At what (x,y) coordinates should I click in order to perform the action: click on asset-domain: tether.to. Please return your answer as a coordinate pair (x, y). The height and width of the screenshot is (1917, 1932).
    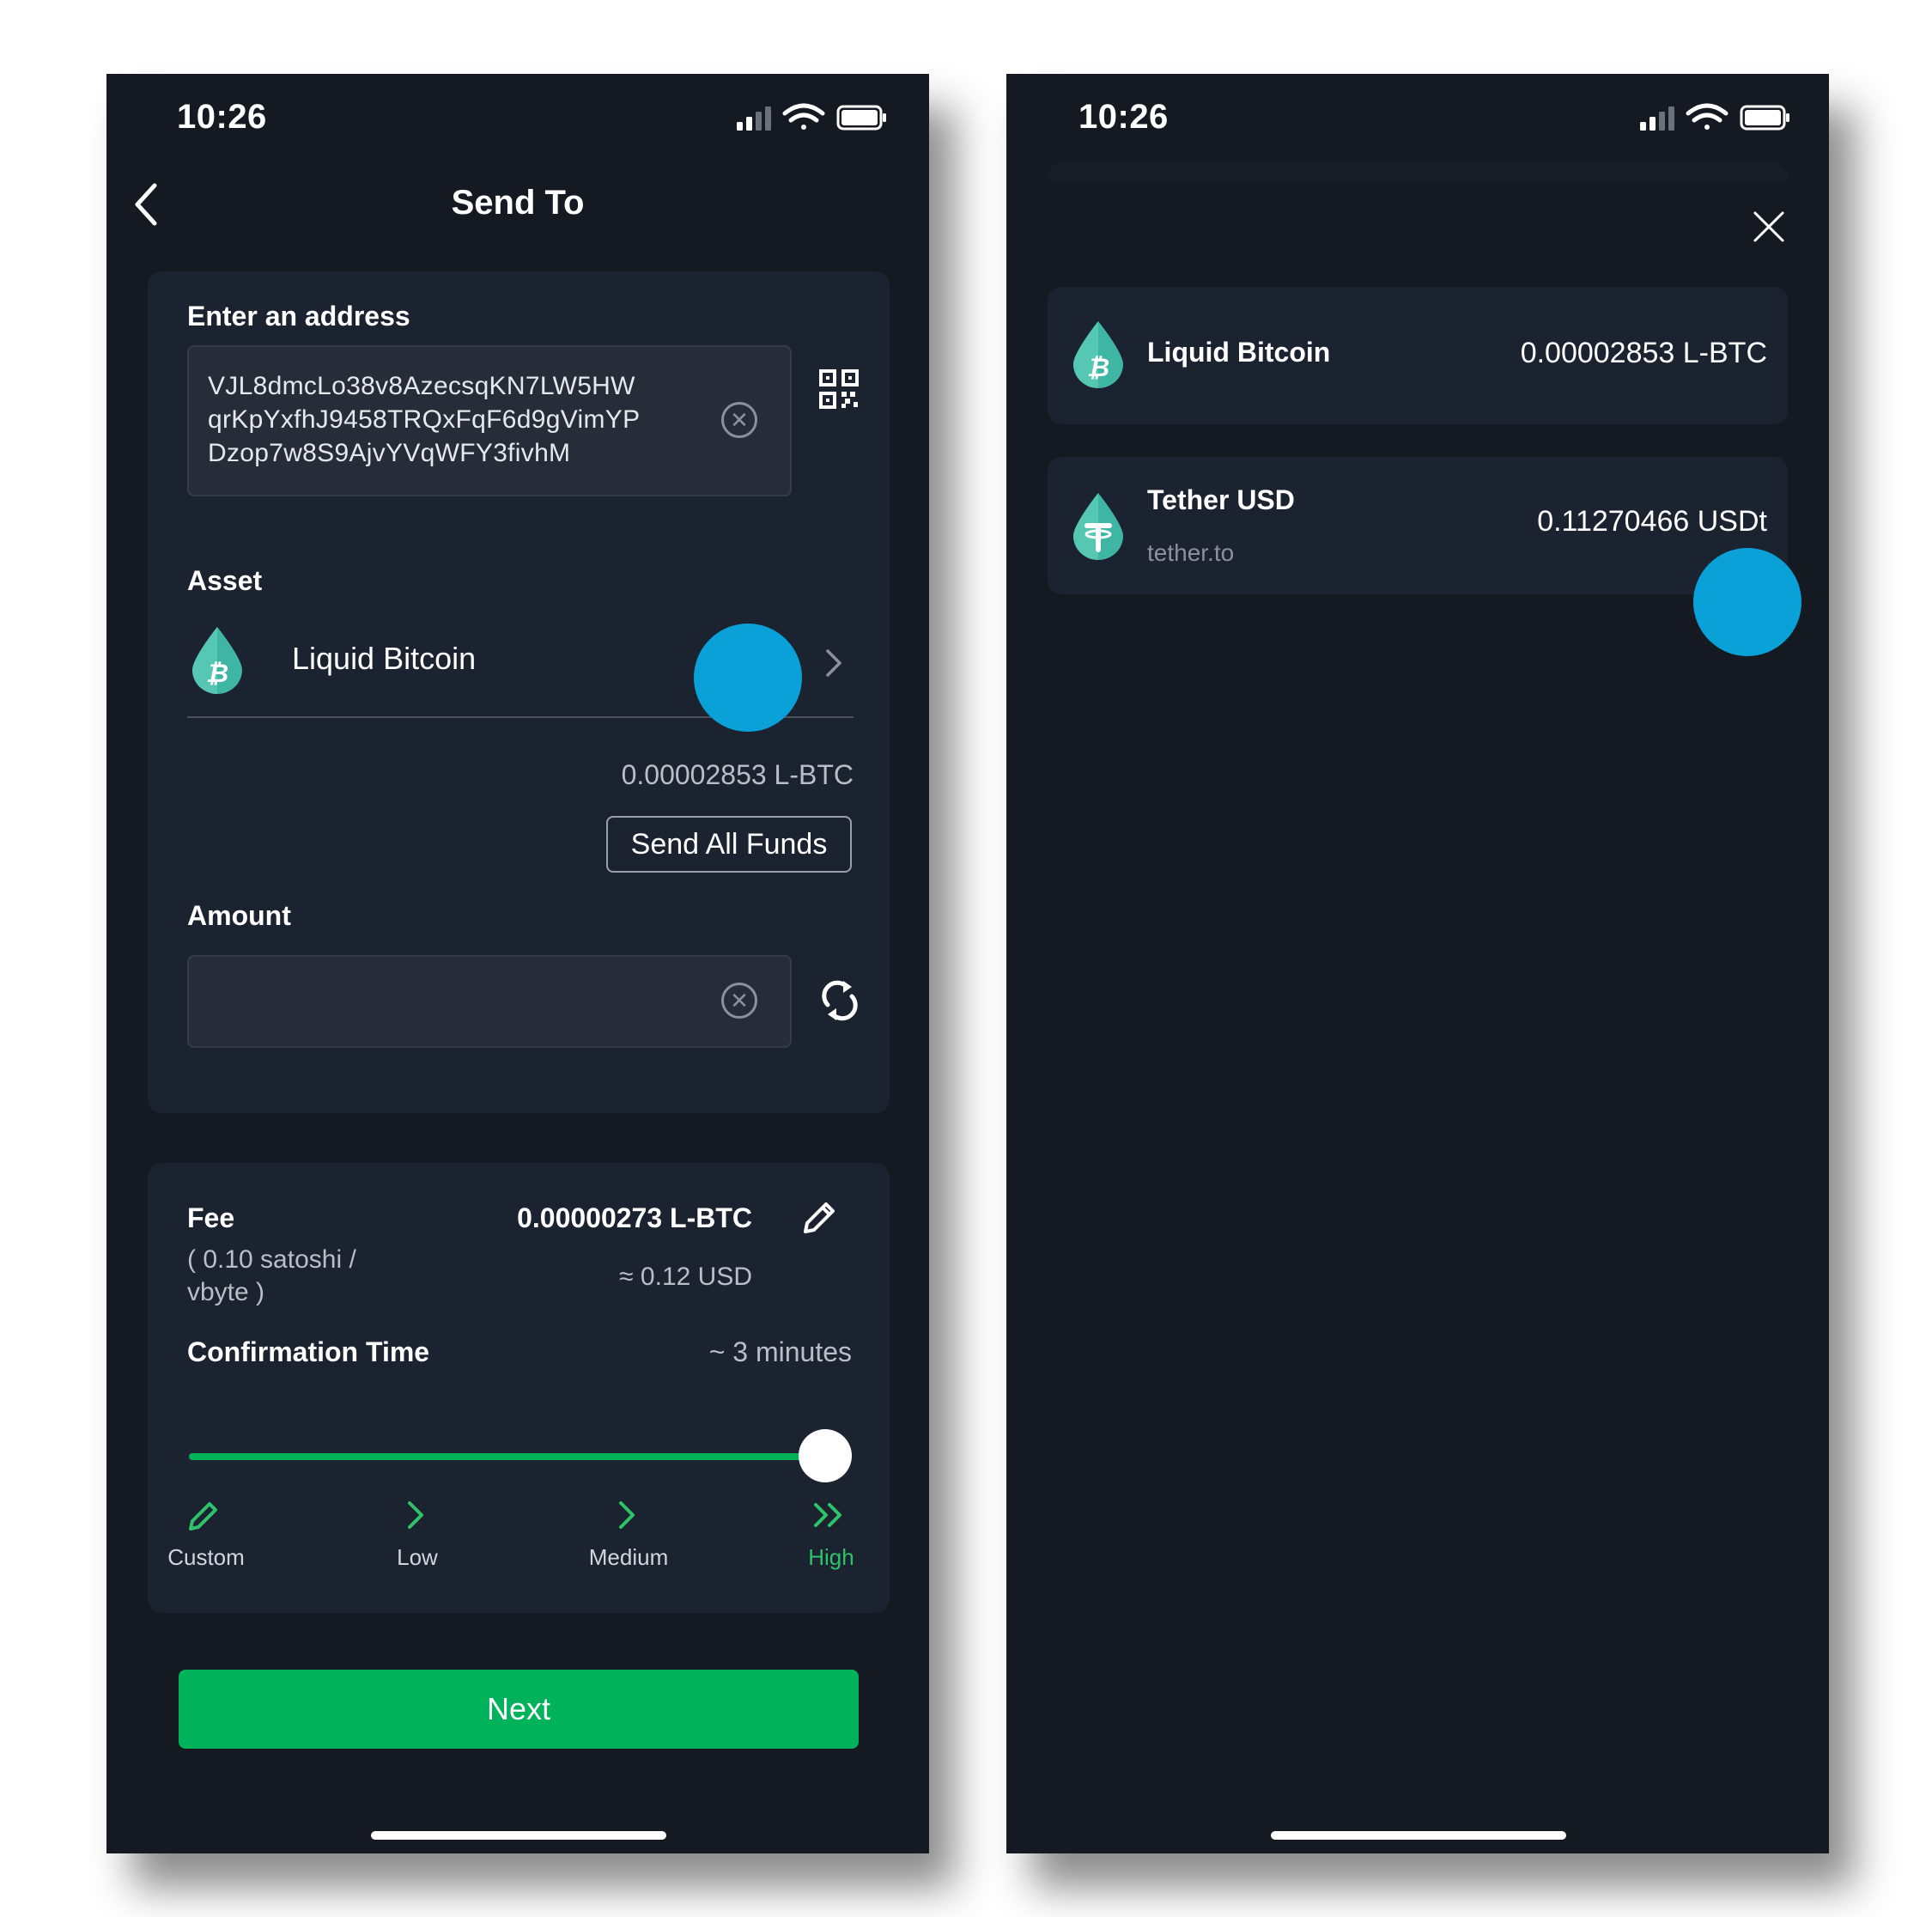
    Looking at the image, I should click on (1191, 552).